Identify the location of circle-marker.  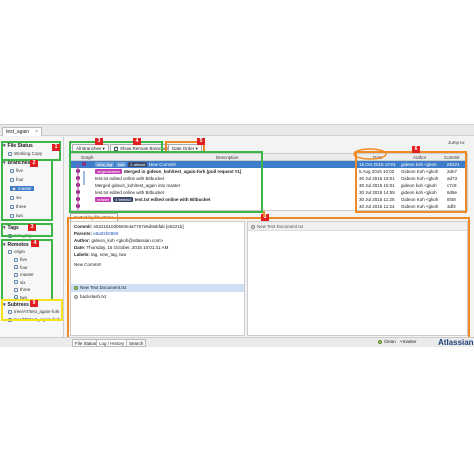
(370, 154).